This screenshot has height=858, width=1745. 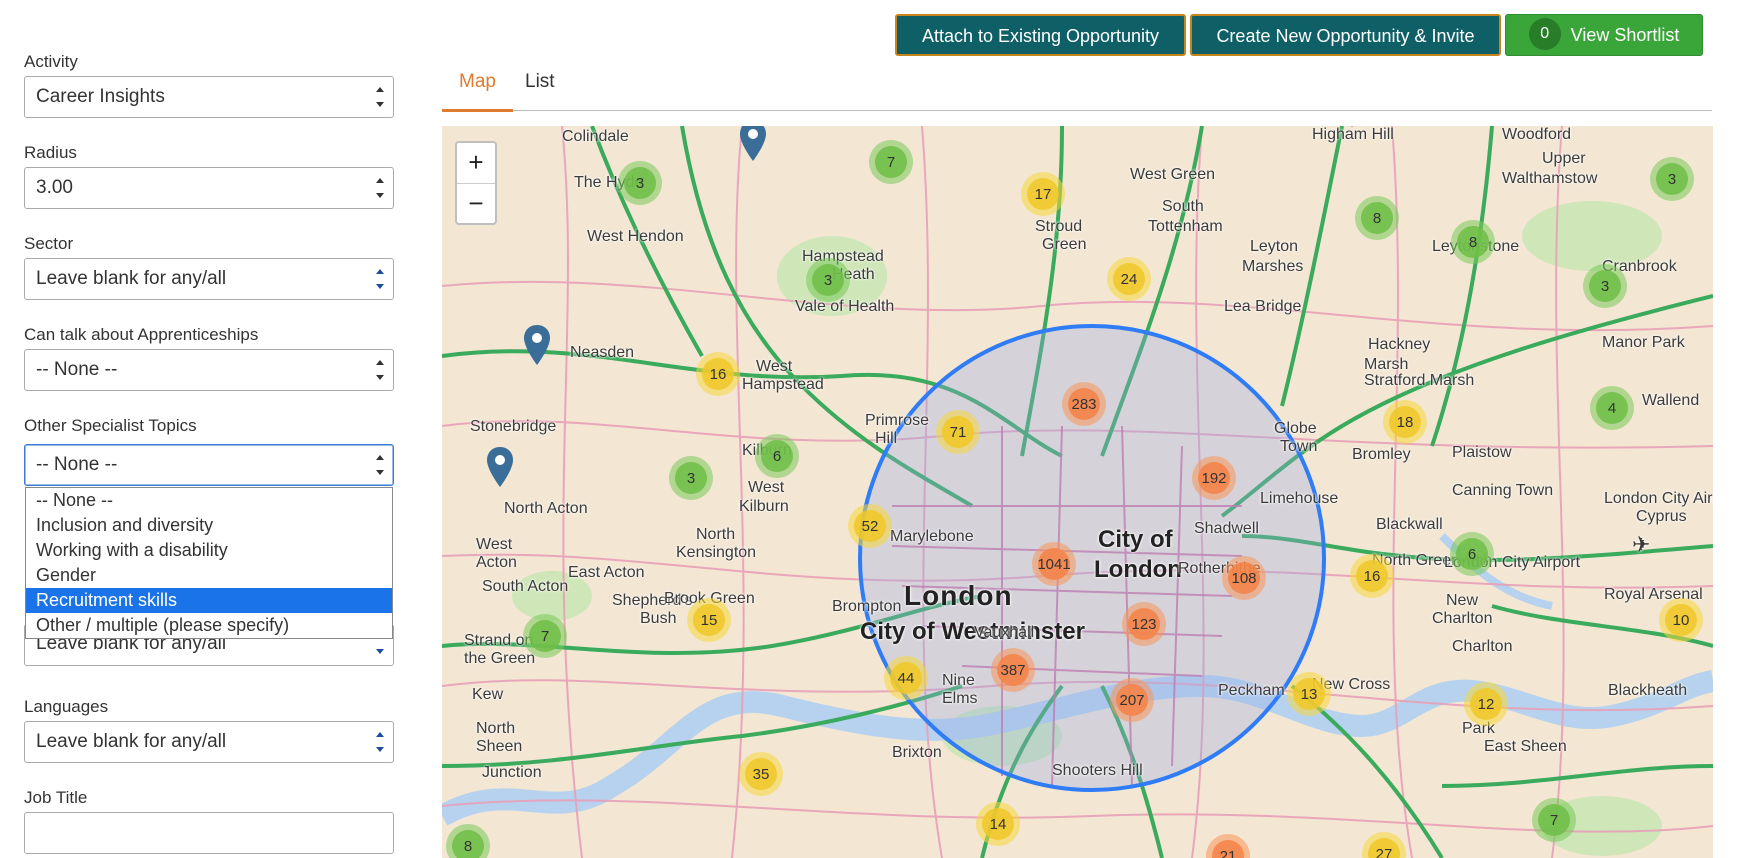 What do you see at coordinates (1084, 404) in the screenshot?
I see `map-cluster: 283` at bounding box center [1084, 404].